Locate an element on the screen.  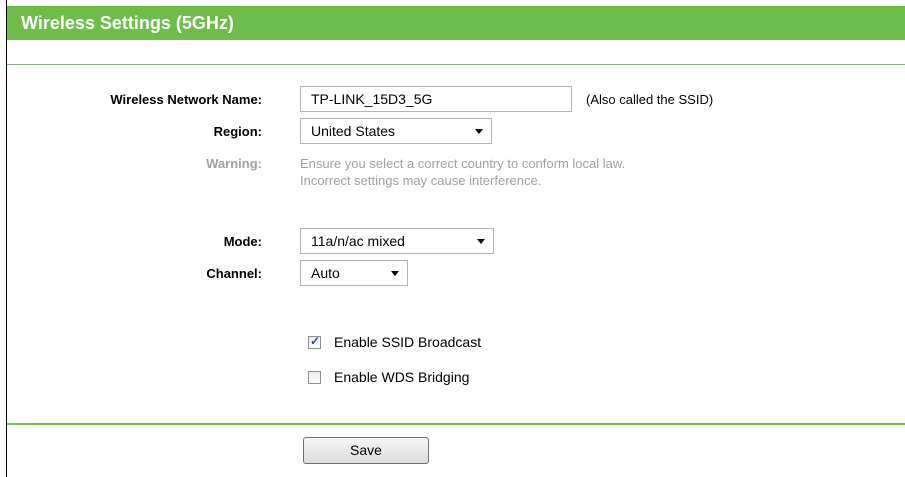
page-frame-border is located at coordinates (6, 238).